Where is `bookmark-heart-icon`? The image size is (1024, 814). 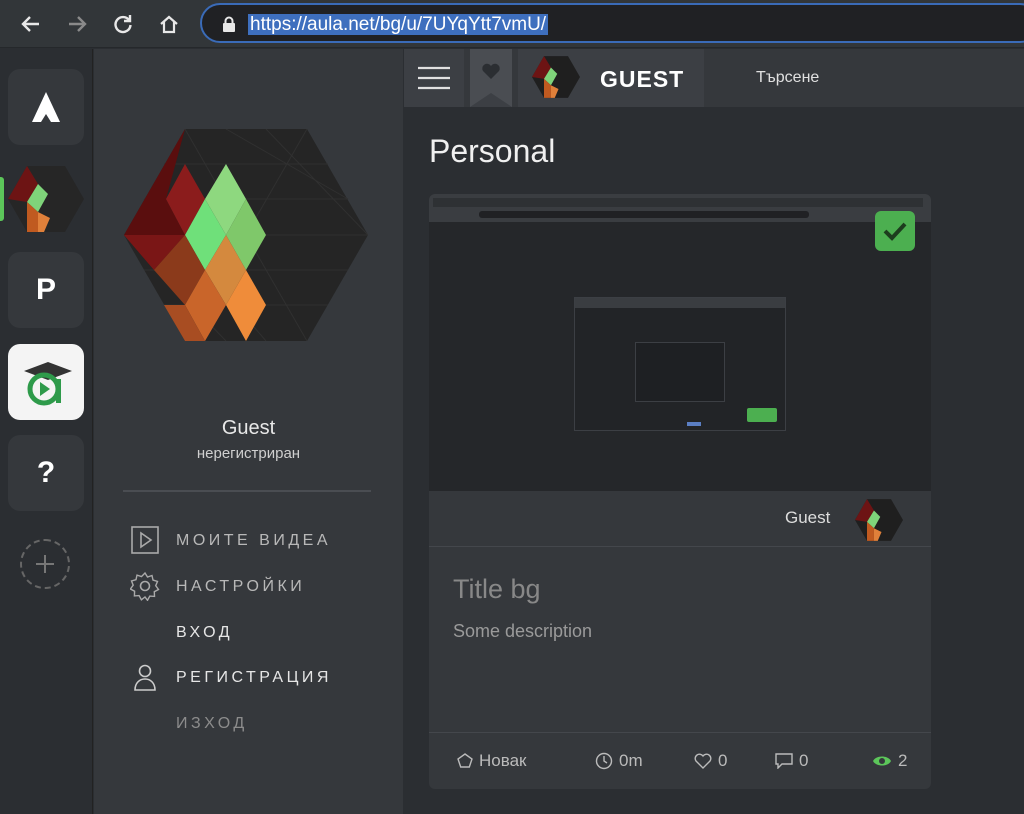 bookmark-heart-icon is located at coordinates (491, 78).